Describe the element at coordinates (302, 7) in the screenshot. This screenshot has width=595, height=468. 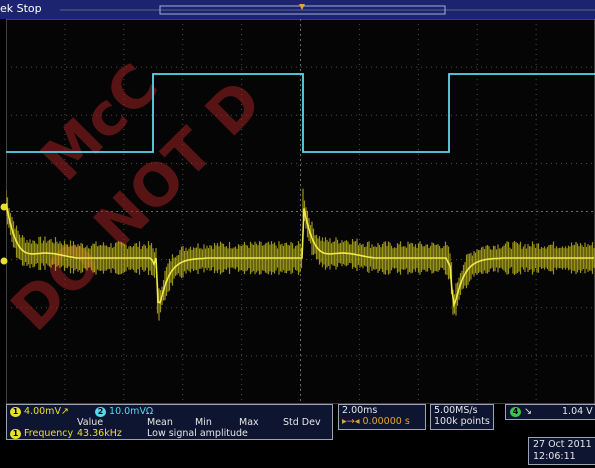
I see `trigger-position-marker` at that location.